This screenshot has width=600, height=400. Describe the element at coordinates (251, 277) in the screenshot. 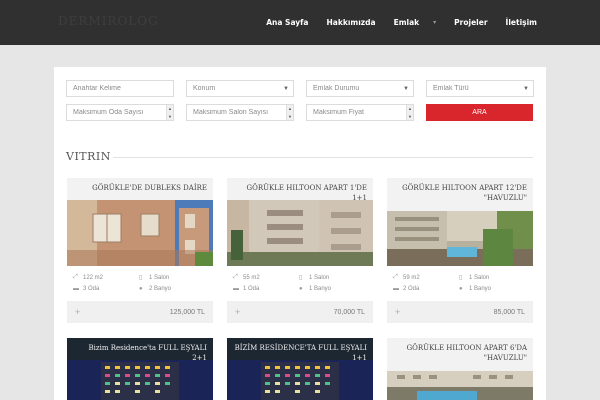

I see `area-value: 55 m2` at that location.